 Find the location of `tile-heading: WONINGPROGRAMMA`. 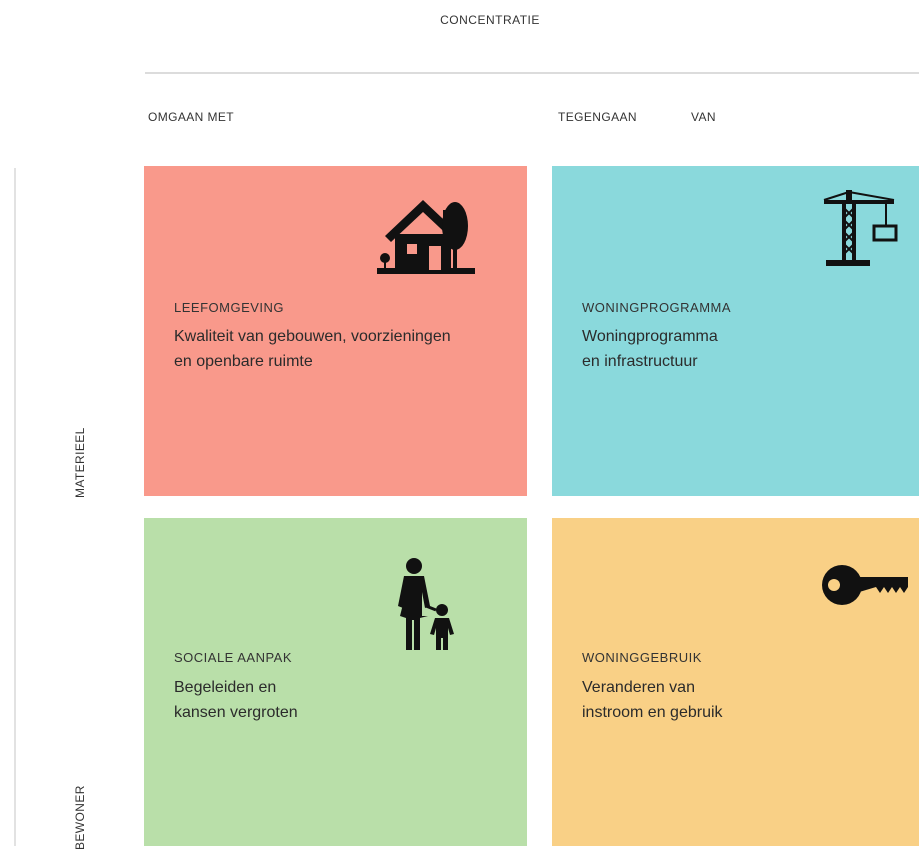

tile-heading: WONINGPROGRAMMA is located at coordinates (657, 307).